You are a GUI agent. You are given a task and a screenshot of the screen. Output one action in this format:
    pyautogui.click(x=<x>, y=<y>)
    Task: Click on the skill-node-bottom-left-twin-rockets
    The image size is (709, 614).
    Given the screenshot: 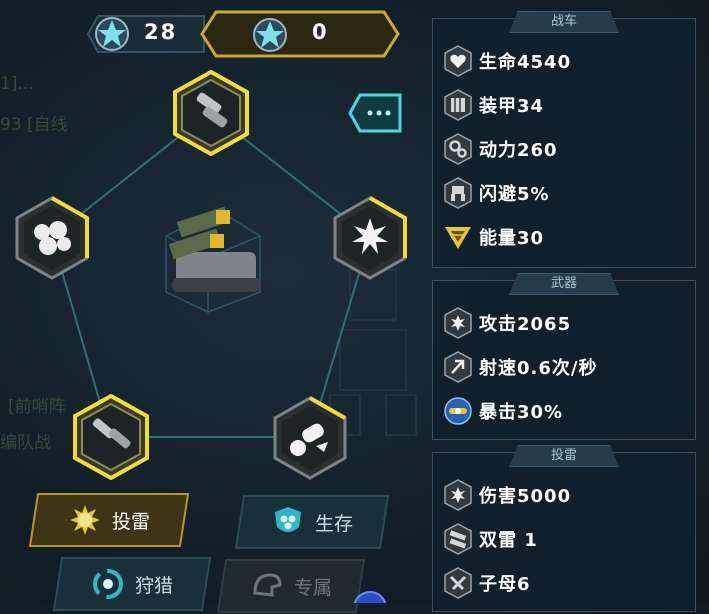 What is the action you would take?
    pyautogui.click(x=111, y=437)
    